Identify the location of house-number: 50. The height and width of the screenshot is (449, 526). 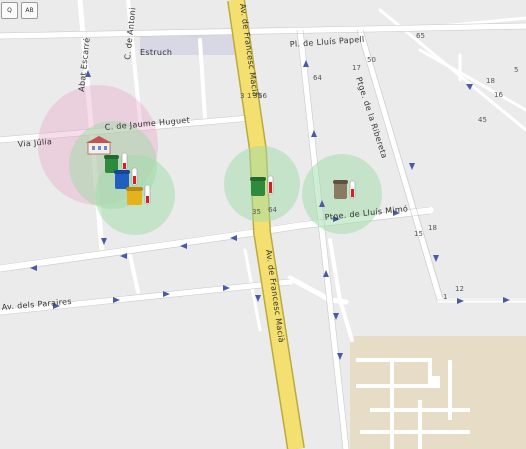
(371, 60).